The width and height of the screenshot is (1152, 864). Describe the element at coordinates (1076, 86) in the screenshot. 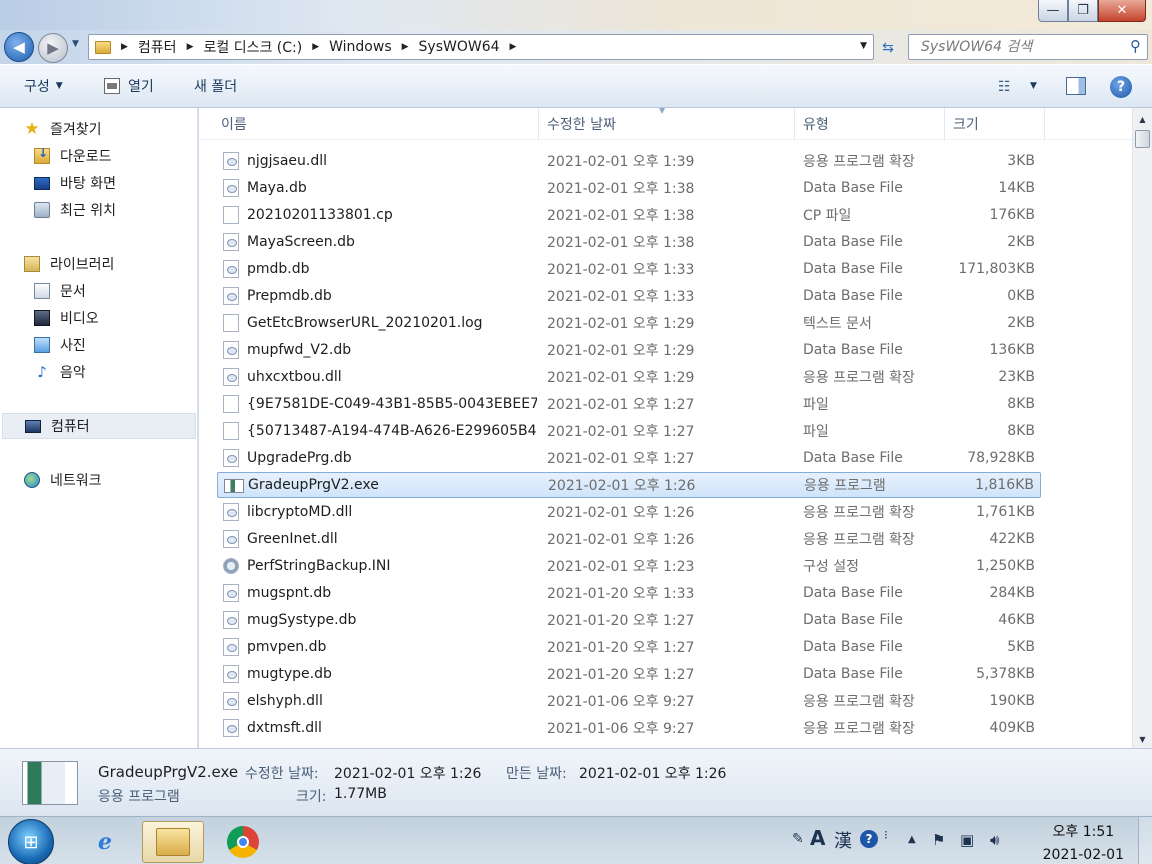

I see `preview-pane-icon` at that location.